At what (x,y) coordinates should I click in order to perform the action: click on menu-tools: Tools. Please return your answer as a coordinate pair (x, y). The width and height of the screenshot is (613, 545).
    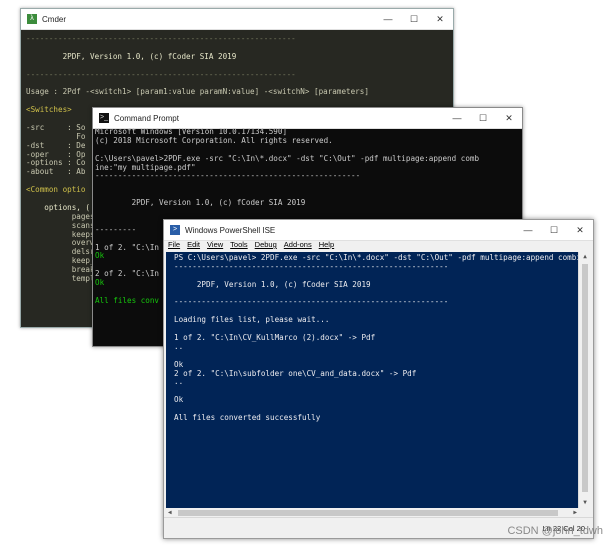
    Looking at the image, I should click on (239, 246).